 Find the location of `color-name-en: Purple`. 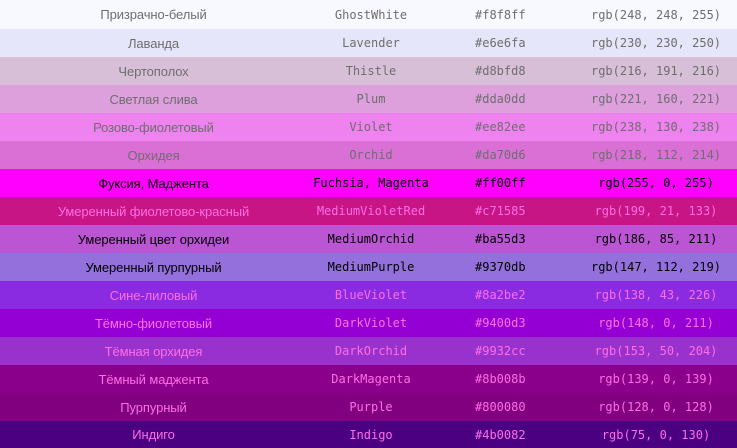

color-name-en: Purple is located at coordinates (371, 407).